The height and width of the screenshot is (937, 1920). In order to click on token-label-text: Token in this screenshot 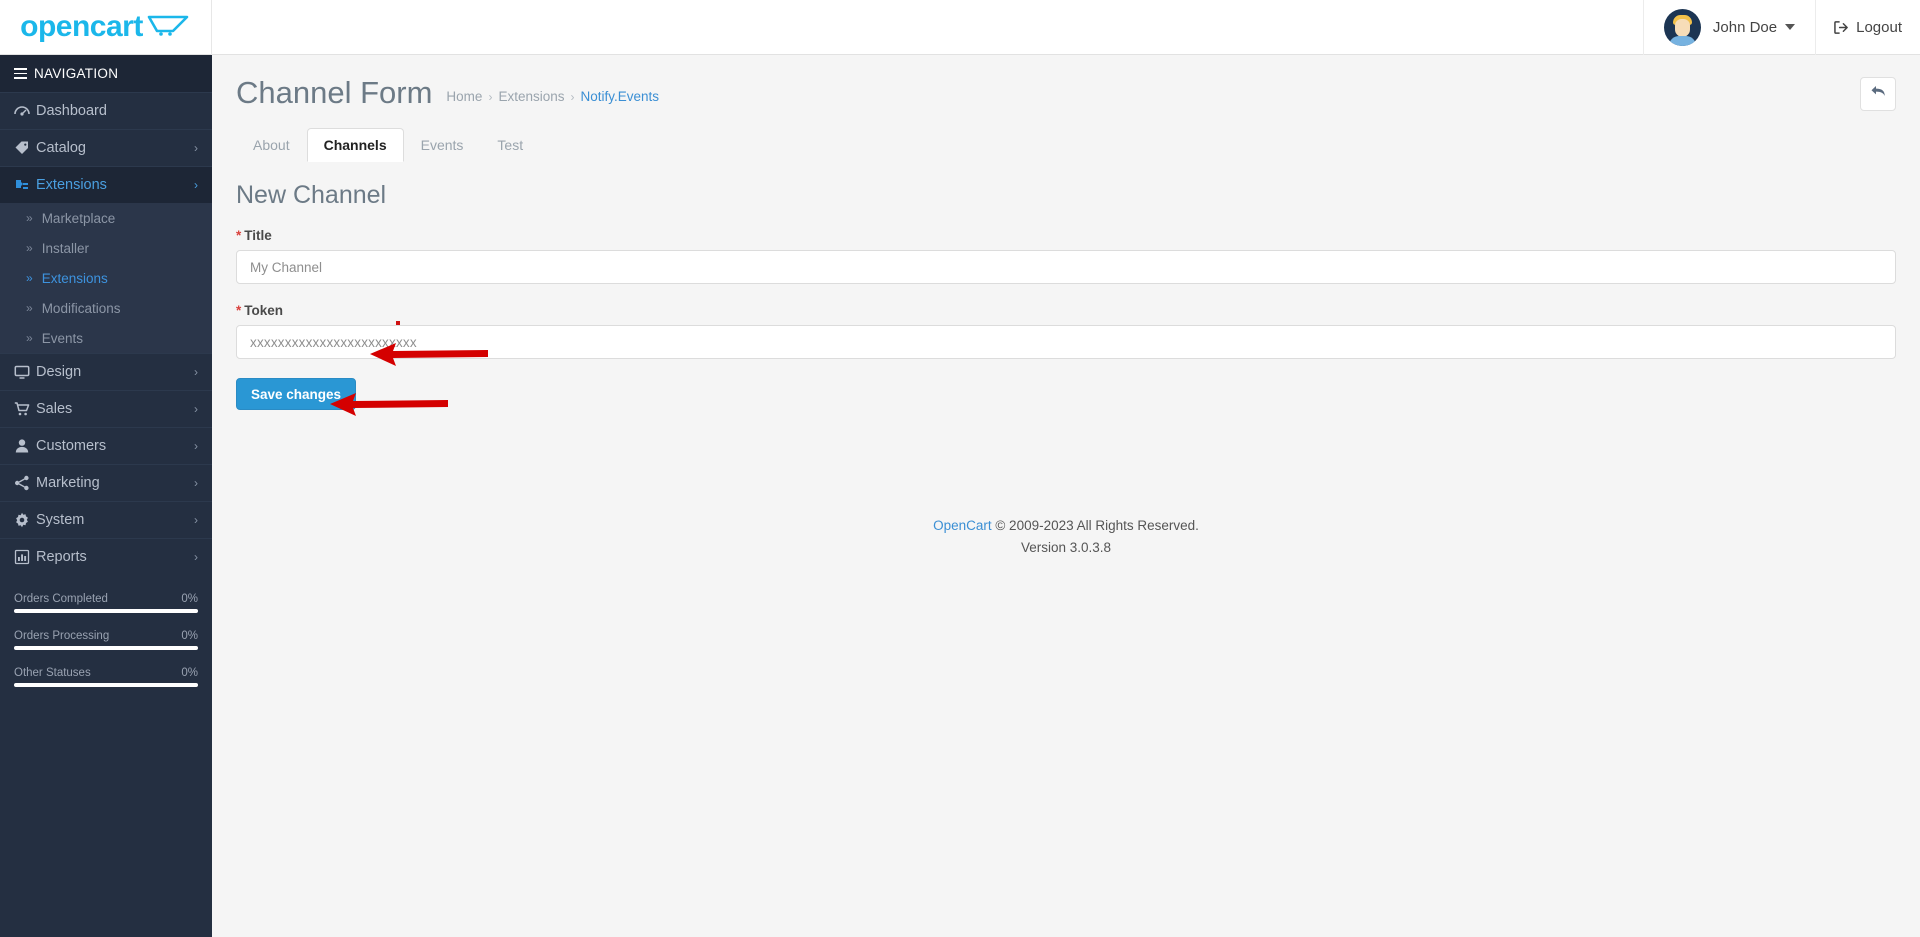, I will do `click(264, 310)`.